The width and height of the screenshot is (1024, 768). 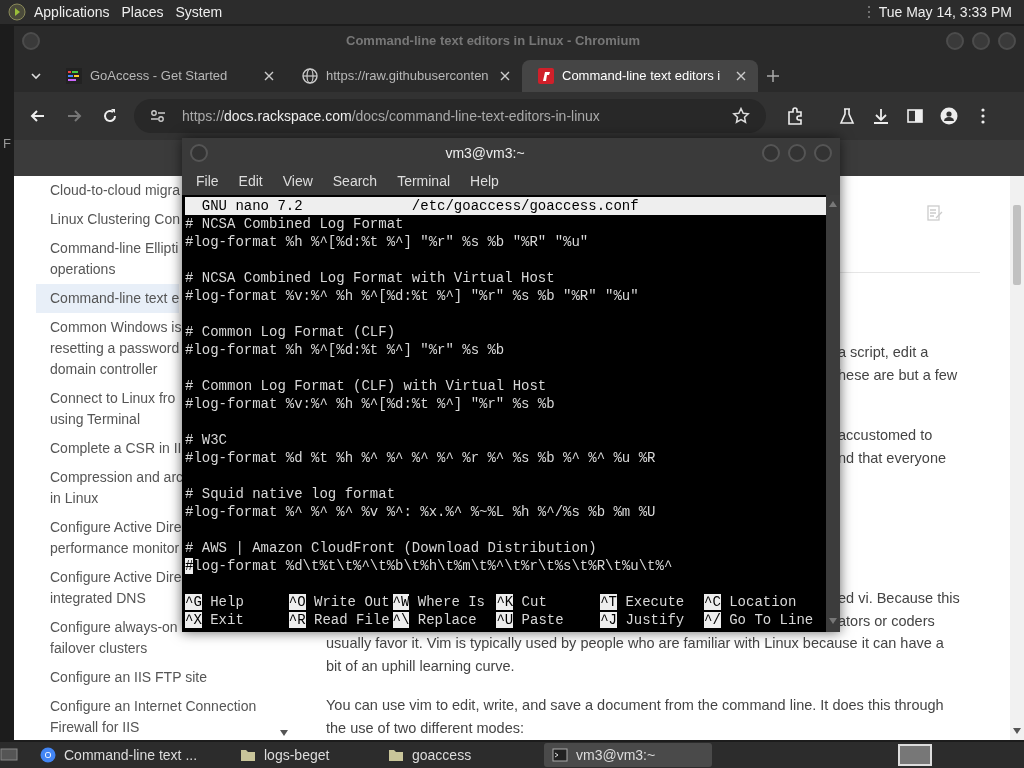 What do you see at coordinates (74, 76) in the screenshot?
I see `chart-favicon-icon` at bounding box center [74, 76].